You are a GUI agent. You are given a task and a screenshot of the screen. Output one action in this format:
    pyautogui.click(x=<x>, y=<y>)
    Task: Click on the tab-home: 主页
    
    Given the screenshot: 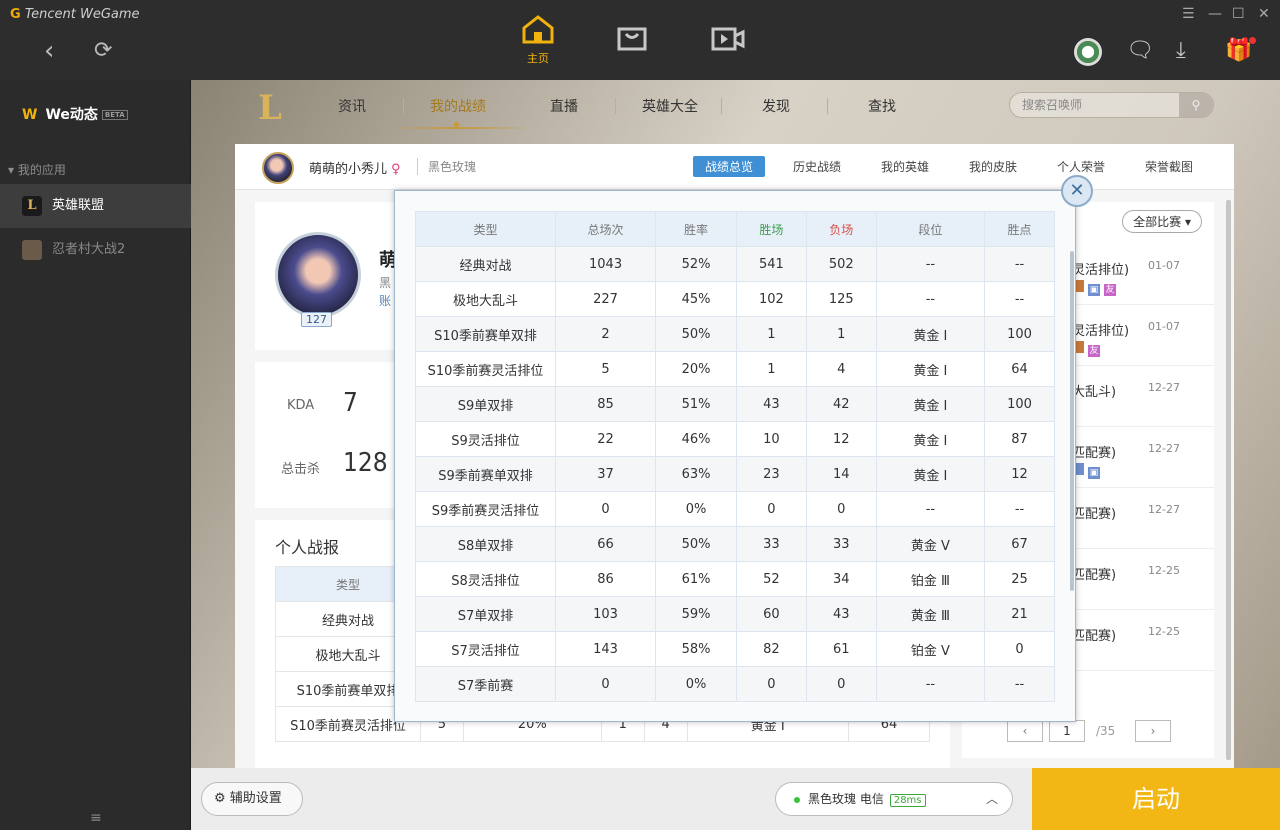 What is the action you would take?
    pyautogui.click(x=538, y=40)
    